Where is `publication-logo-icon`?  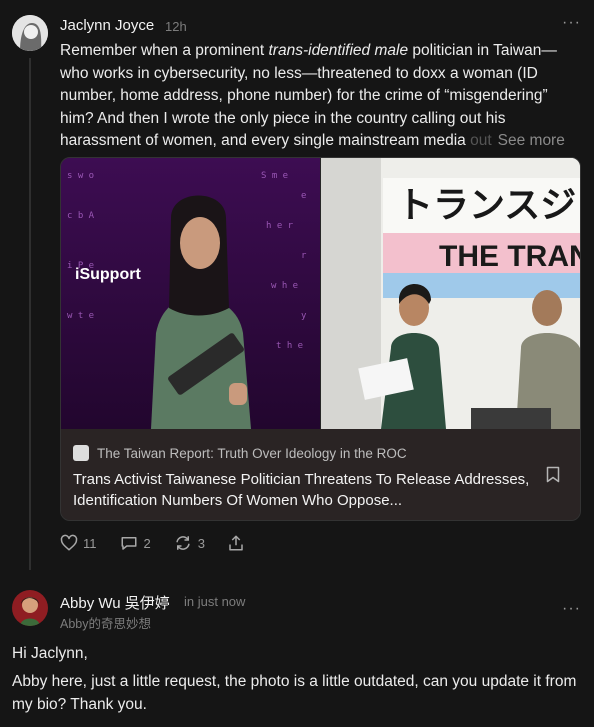 publication-logo-icon is located at coordinates (81, 453).